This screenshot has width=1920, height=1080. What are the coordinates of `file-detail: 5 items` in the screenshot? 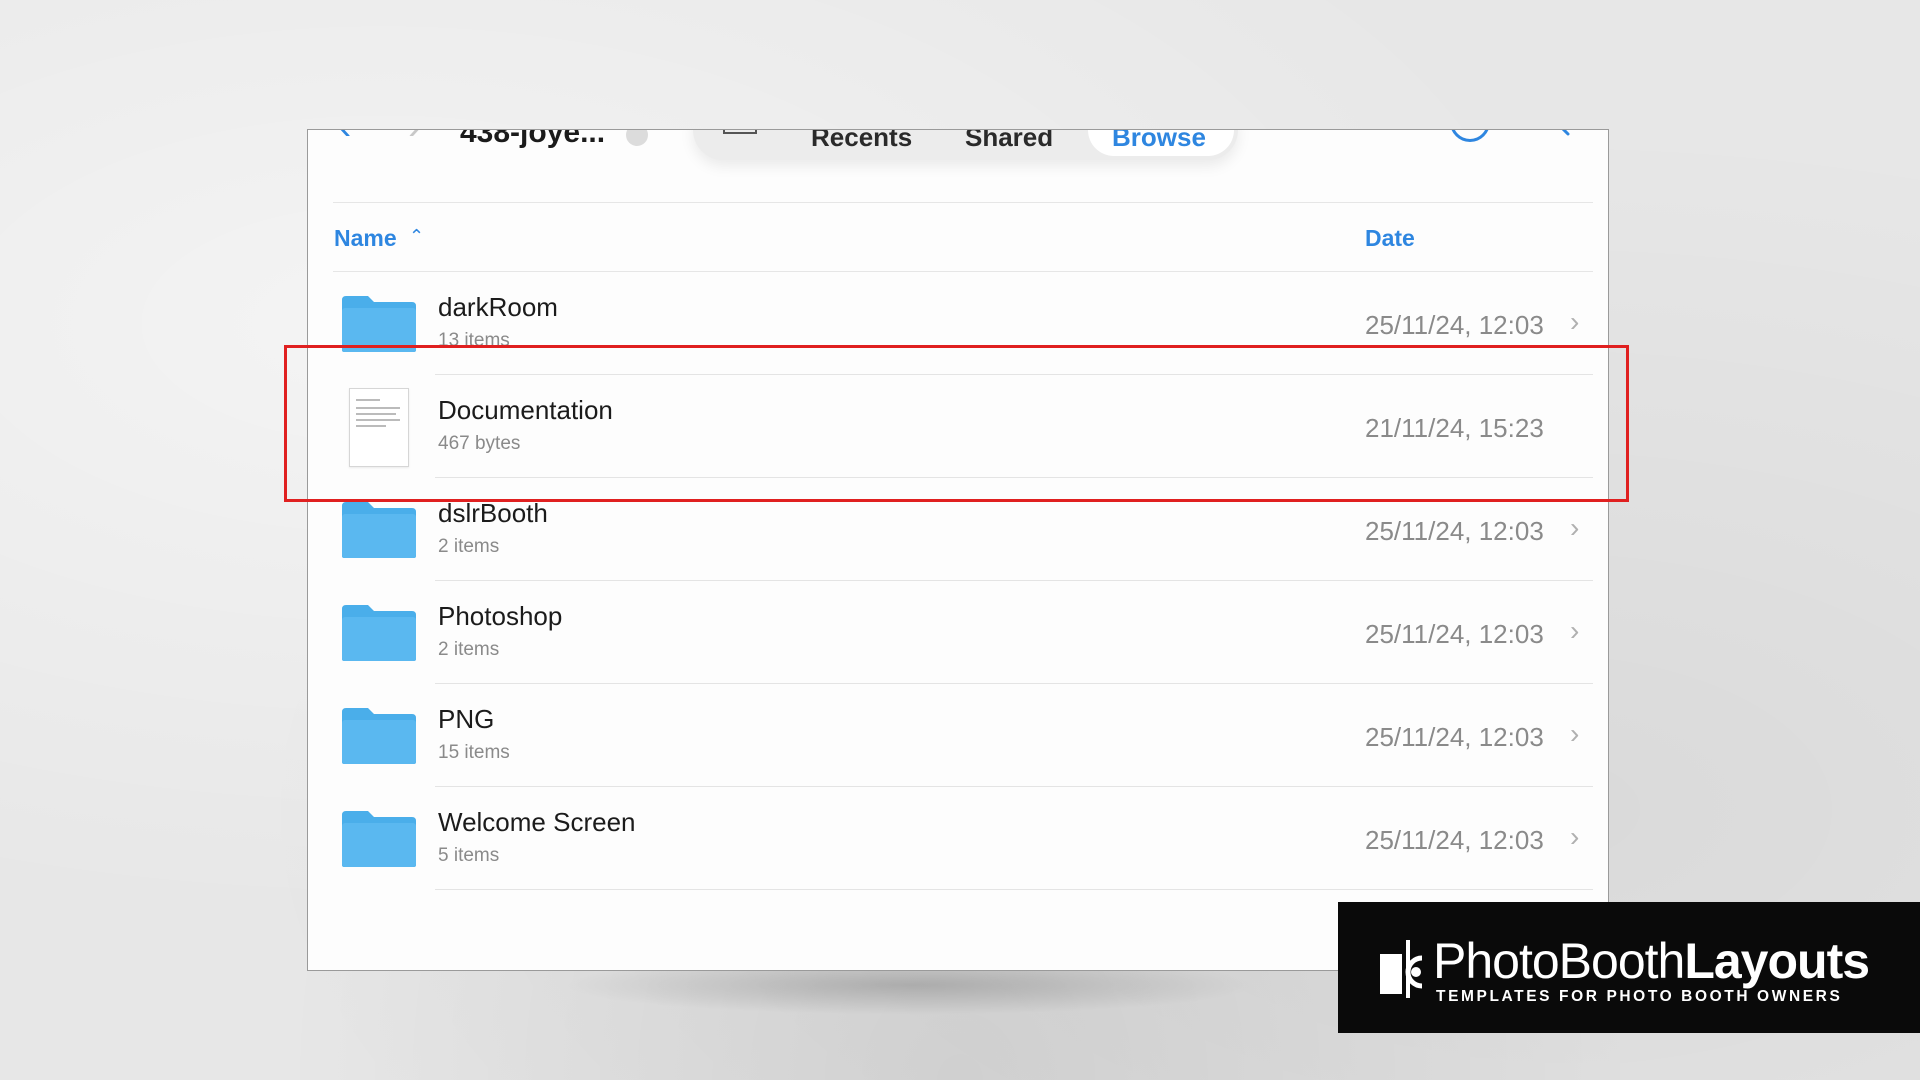 It's located at (469, 855).